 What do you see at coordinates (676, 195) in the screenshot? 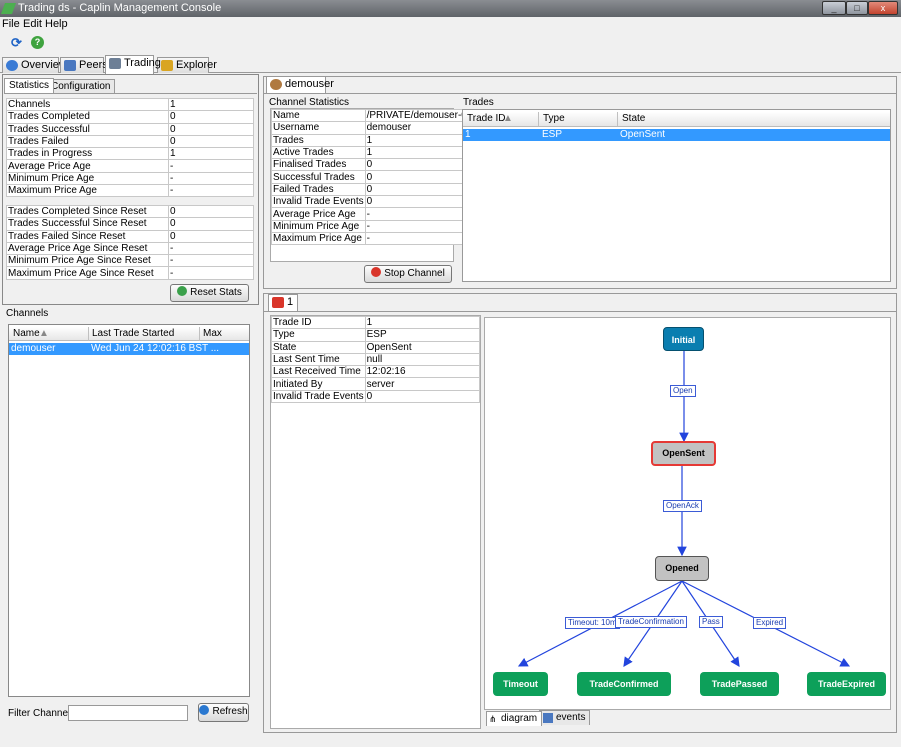
I see `trades-table: Trade ID ▲ Type State 1 ESP OpenSent` at bounding box center [676, 195].